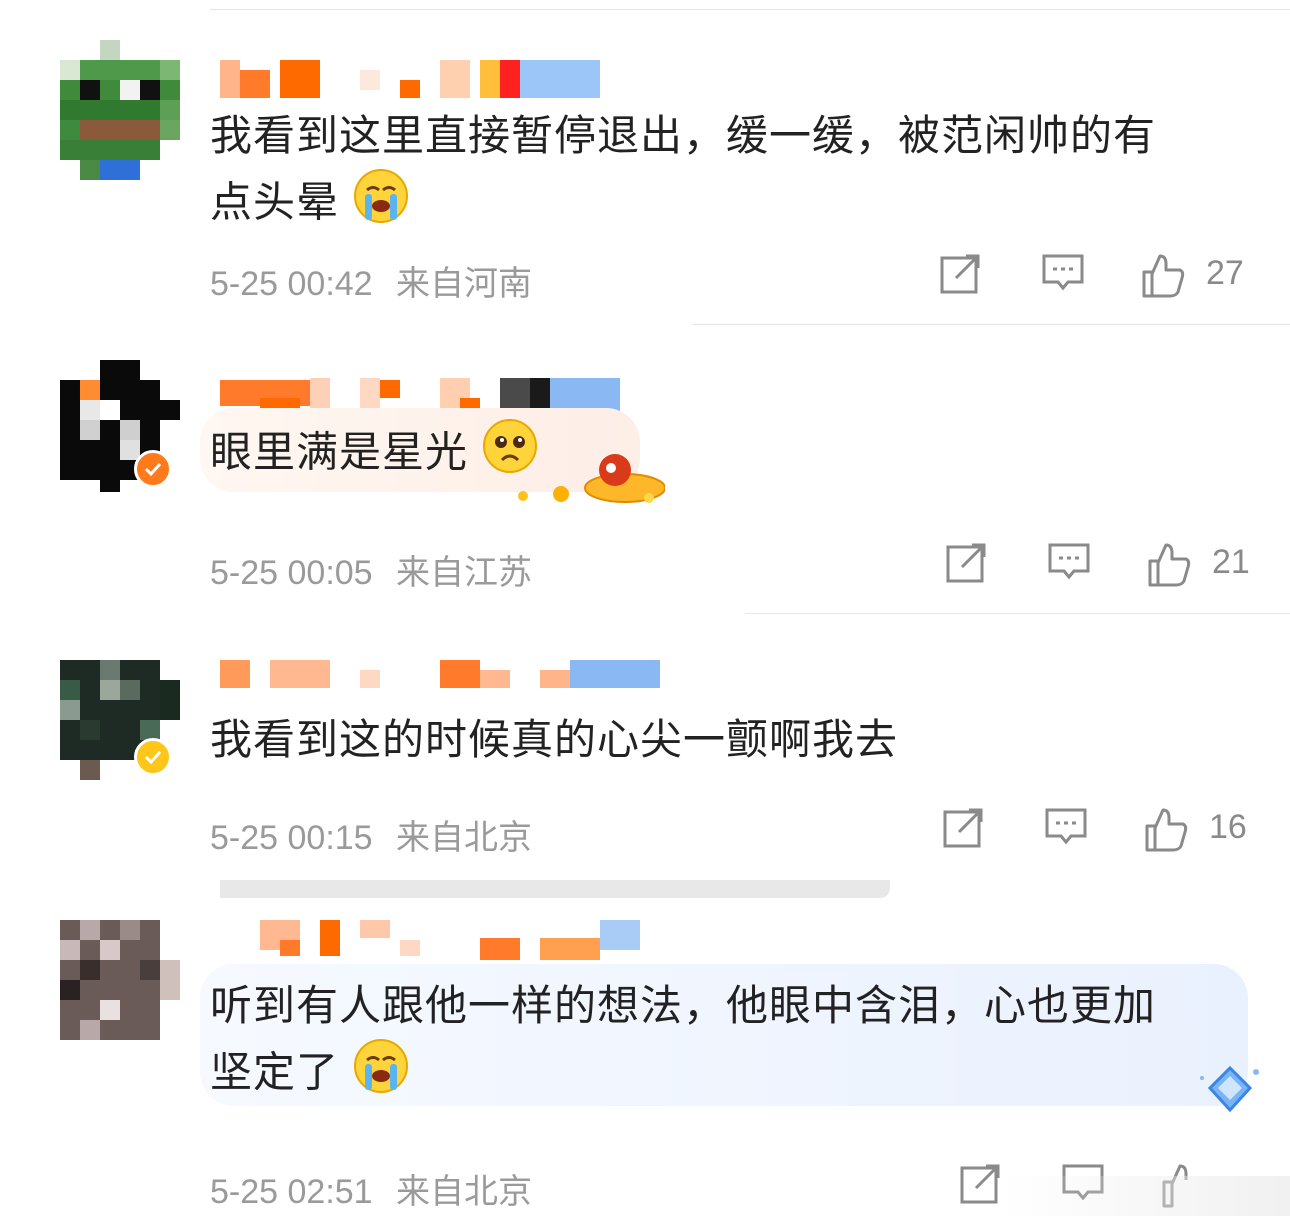  What do you see at coordinates (1113, 831) in the screenshot?
I see `comment-actions: 16` at bounding box center [1113, 831].